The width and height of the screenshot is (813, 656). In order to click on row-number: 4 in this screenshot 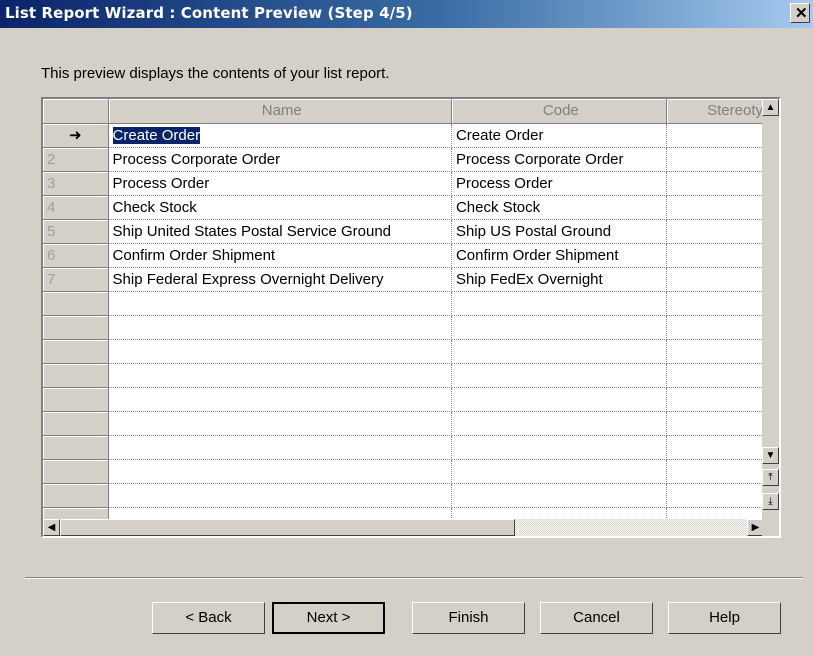, I will do `click(76, 207)`.